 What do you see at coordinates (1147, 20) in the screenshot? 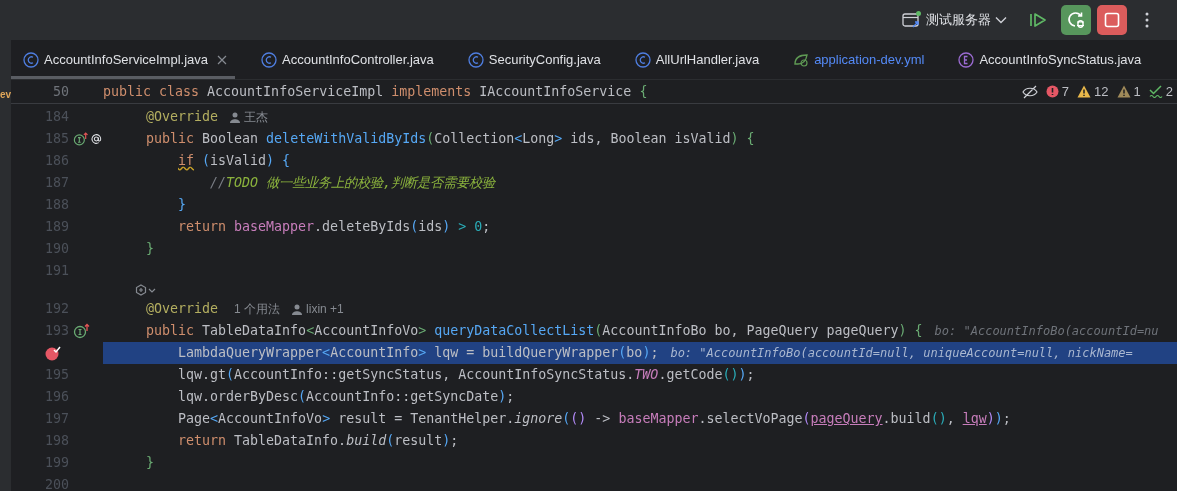
I see `kebab-menu-icon` at bounding box center [1147, 20].